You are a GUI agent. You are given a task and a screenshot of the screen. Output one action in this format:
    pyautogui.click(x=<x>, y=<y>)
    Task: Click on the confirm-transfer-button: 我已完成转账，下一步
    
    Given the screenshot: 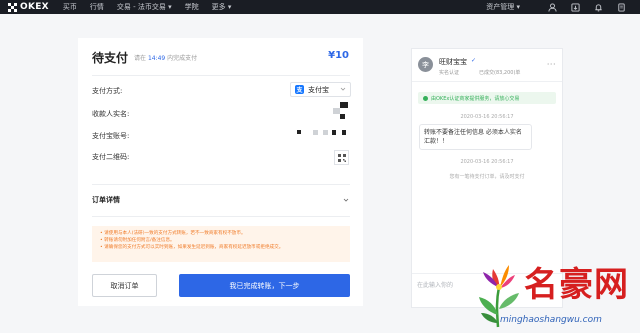 What is the action you would take?
    pyautogui.click(x=264, y=285)
    